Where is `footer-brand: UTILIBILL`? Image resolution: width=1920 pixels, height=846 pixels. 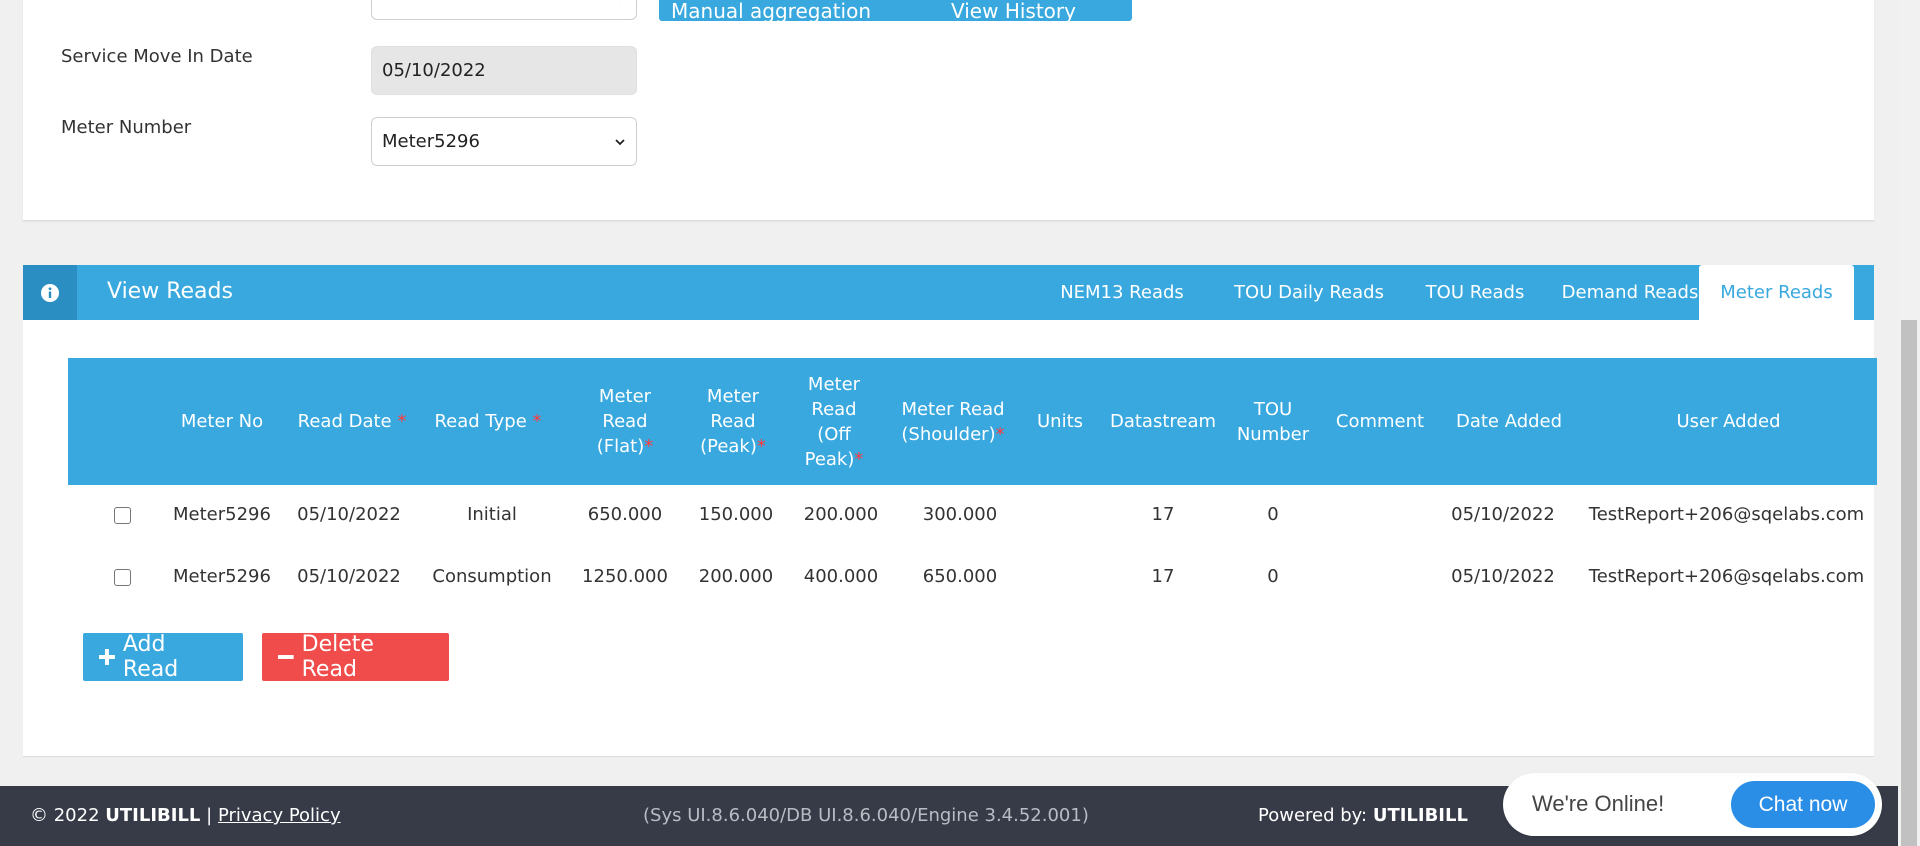
footer-brand: UTILIBILL is located at coordinates (153, 815).